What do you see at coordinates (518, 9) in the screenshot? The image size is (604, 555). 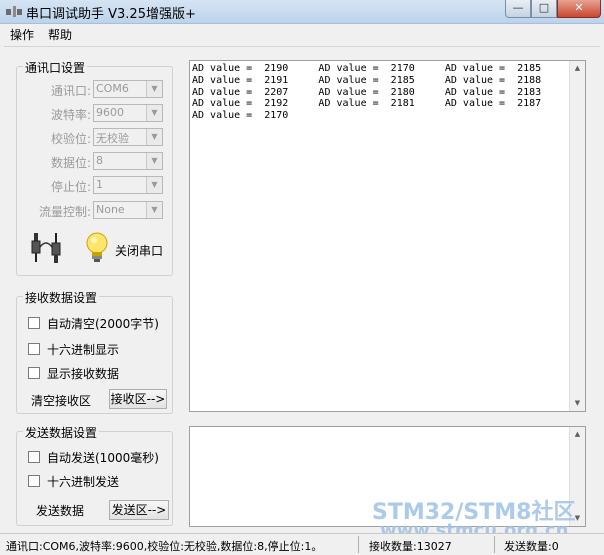 I see `minimize-button: —` at bounding box center [518, 9].